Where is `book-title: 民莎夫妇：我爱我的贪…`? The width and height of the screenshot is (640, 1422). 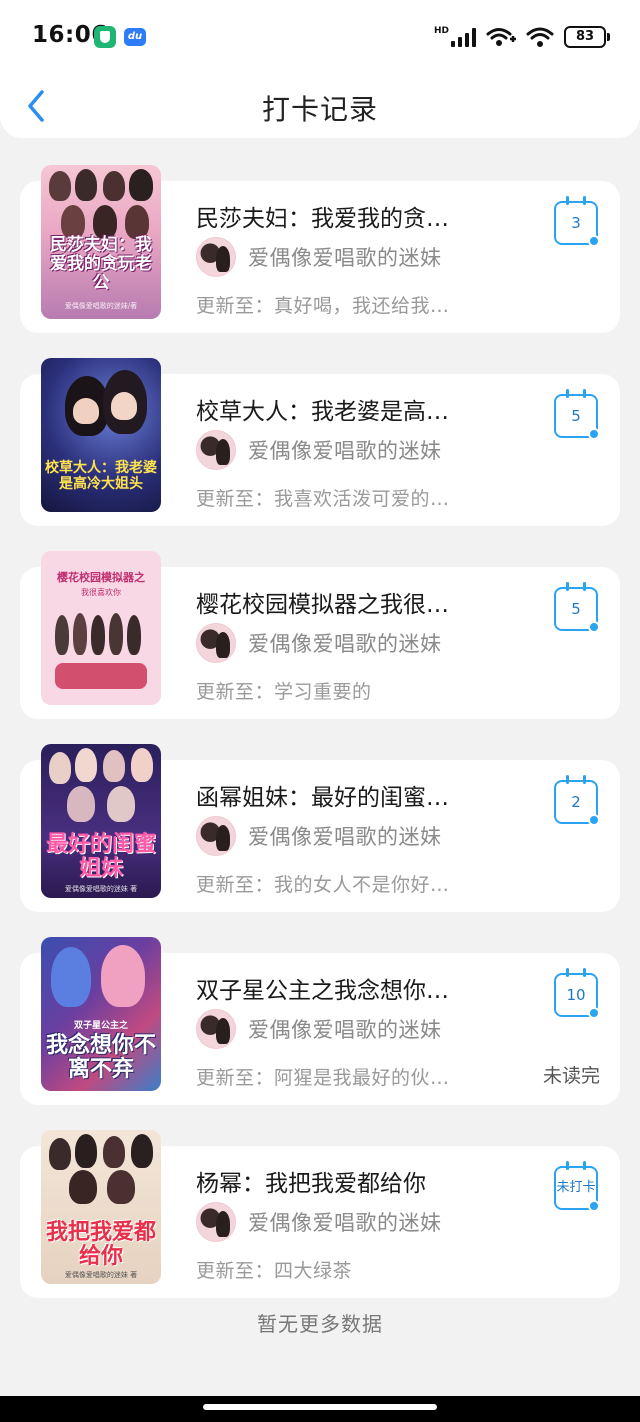
book-title: 民莎夫妇：我爱我的贪… is located at coordinates (322, 219).